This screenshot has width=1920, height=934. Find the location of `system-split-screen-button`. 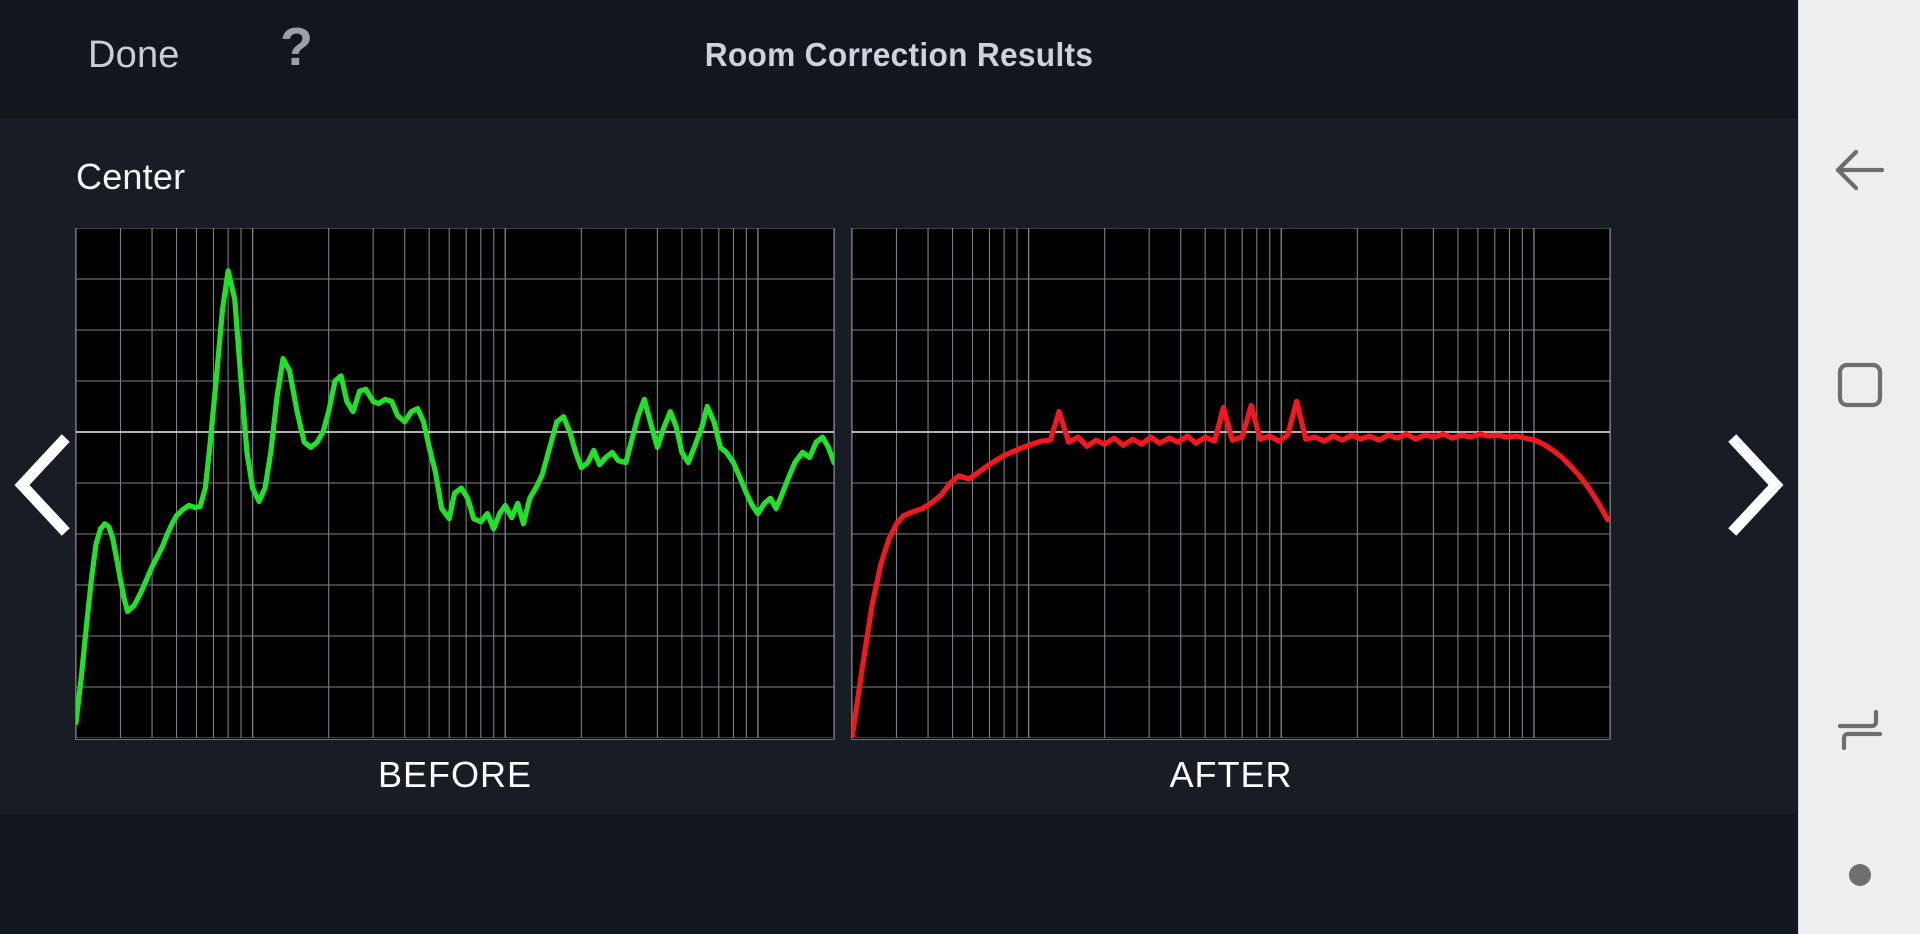

system-split-screen-button is located at coordinates (1859, 730).